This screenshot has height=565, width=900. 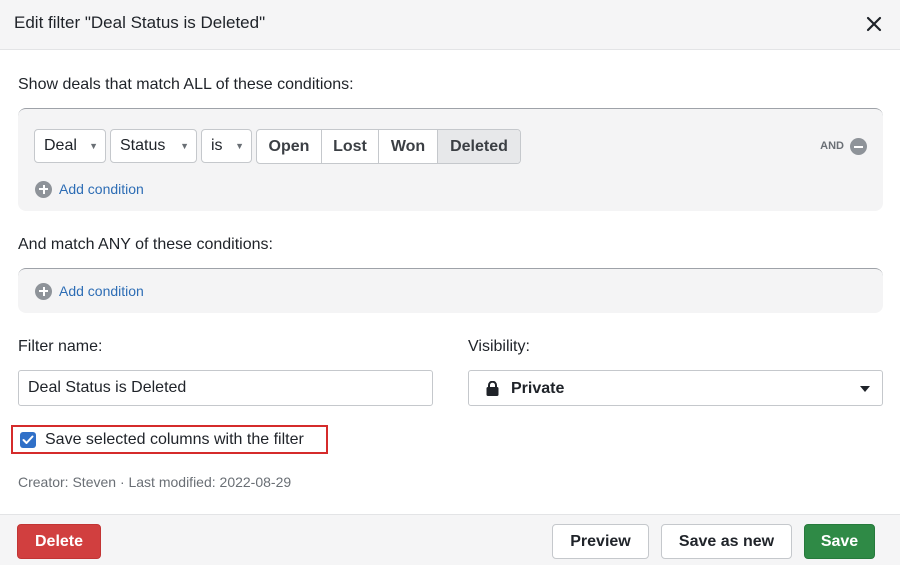 I want to click on dialog-header: Edit filter "Deal Status is Deleted", so click(x=450, y=25).